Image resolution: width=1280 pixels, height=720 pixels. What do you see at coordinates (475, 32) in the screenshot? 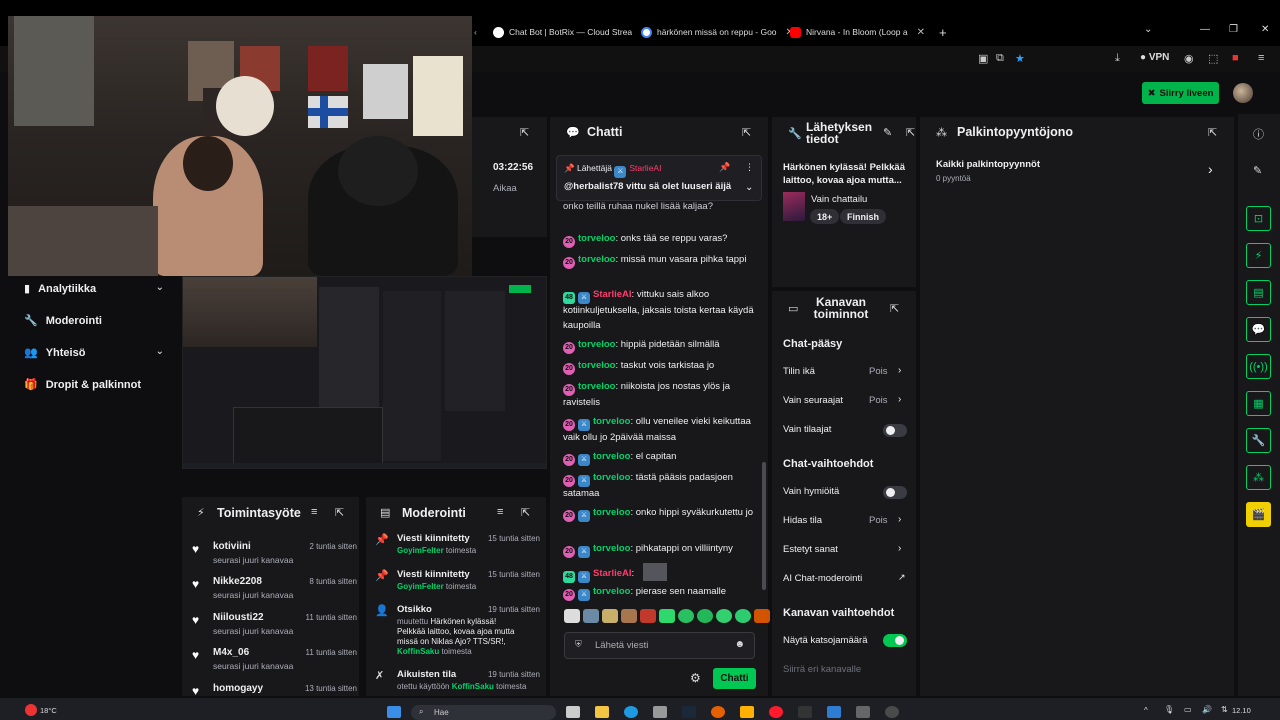
I see `tab-scroll-left: ‹` at bounding box center [475, 32].